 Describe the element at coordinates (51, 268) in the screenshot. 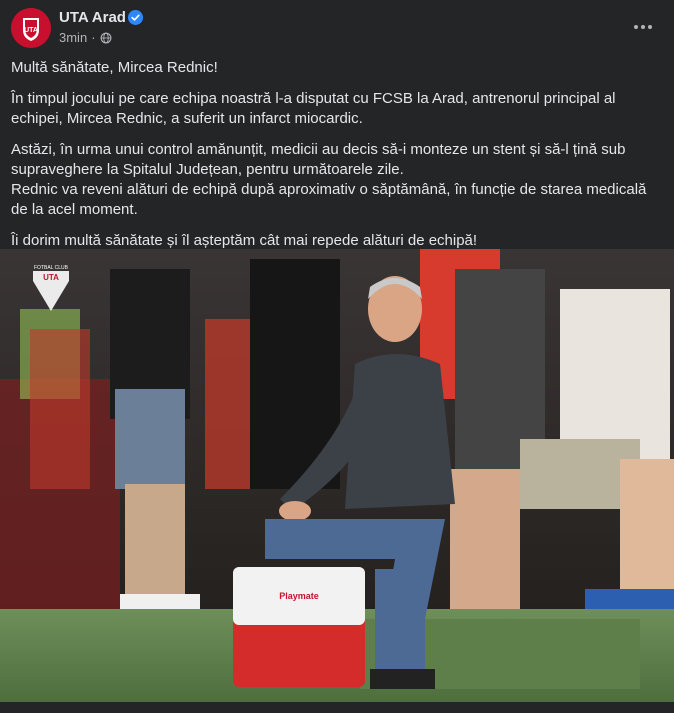

I see `watermark-top-text: FOTBAL CLUB` at that location.